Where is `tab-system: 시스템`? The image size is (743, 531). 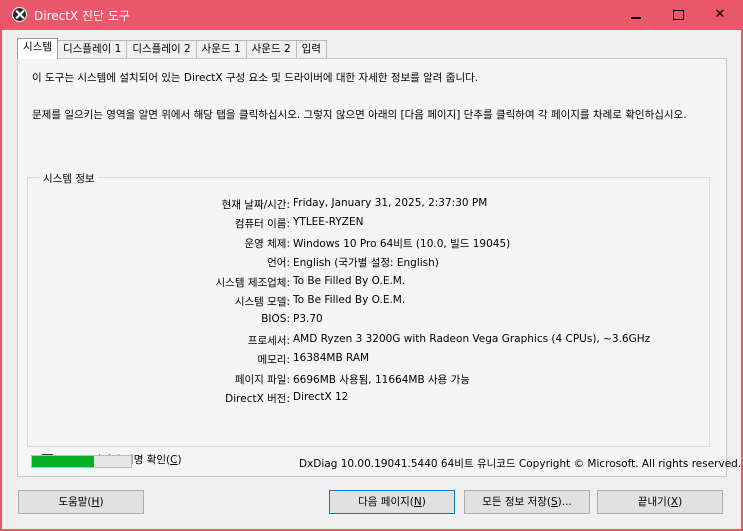
tab-system: 시스템 is located at coordinates (37, 48).